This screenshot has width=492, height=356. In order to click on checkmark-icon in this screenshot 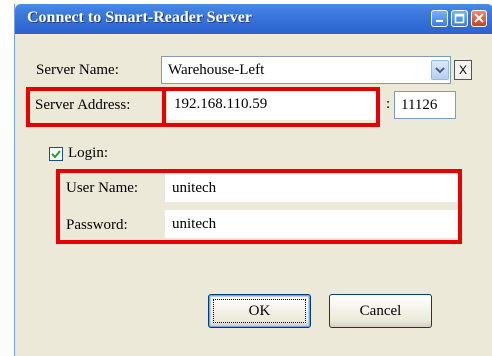, I will do `click(56, 154)`.